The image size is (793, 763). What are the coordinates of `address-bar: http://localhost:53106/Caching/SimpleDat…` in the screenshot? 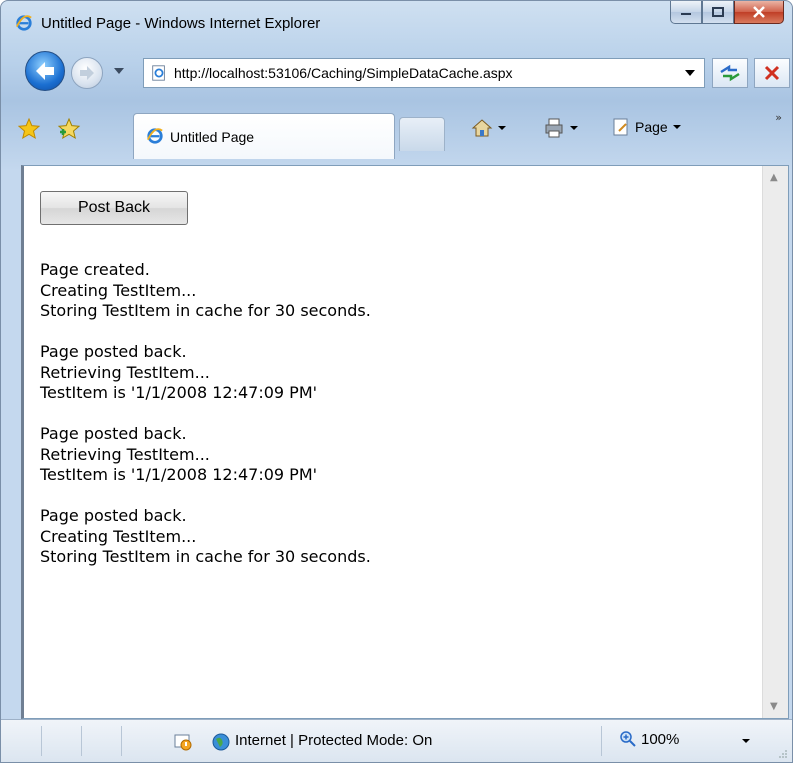 It's located at (424, 73).